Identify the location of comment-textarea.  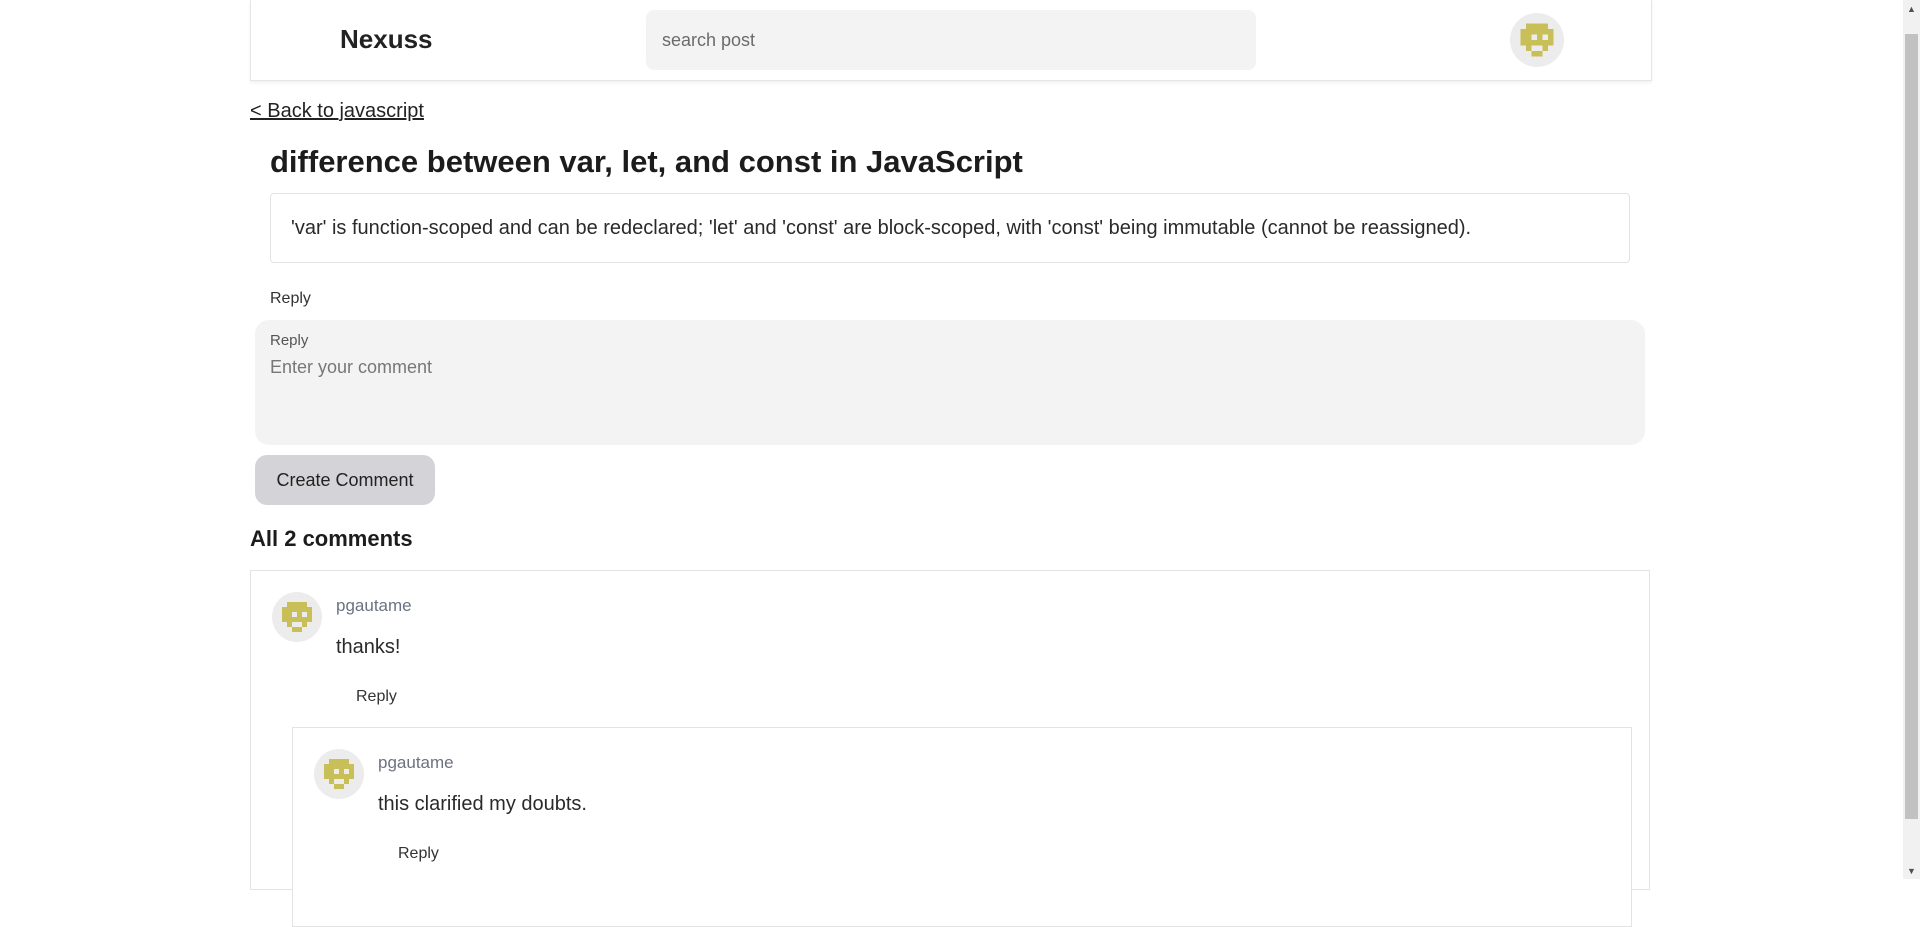
(950, 392).